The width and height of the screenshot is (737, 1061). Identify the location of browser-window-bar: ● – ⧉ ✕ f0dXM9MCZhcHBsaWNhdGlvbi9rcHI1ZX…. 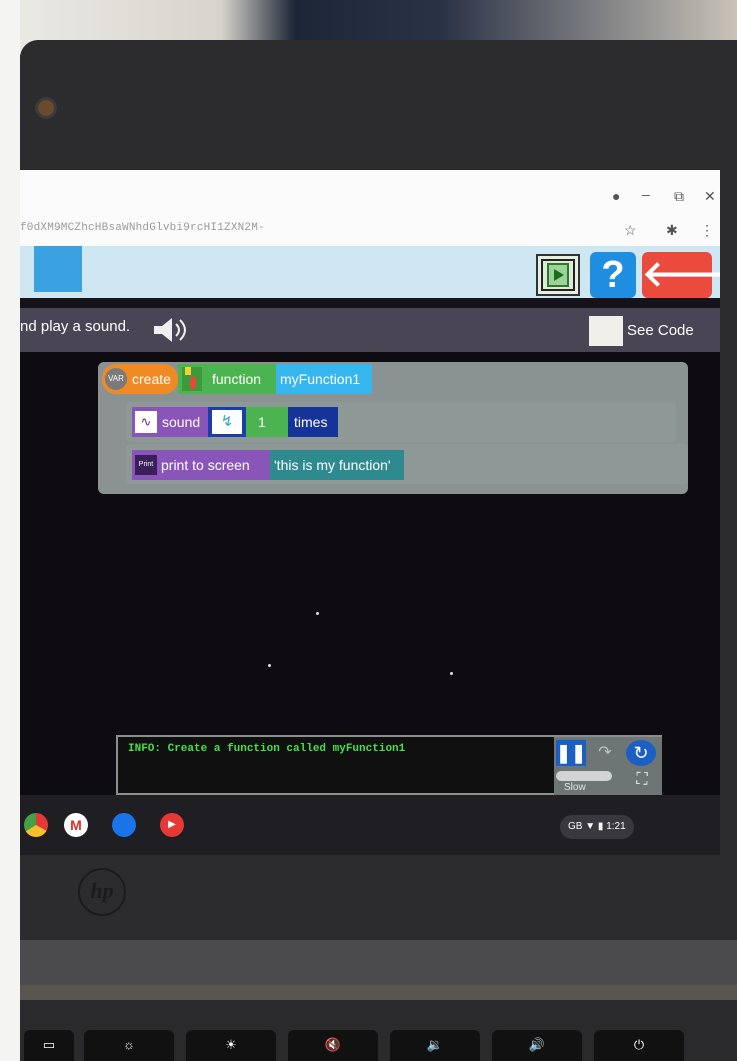
(370, 209).